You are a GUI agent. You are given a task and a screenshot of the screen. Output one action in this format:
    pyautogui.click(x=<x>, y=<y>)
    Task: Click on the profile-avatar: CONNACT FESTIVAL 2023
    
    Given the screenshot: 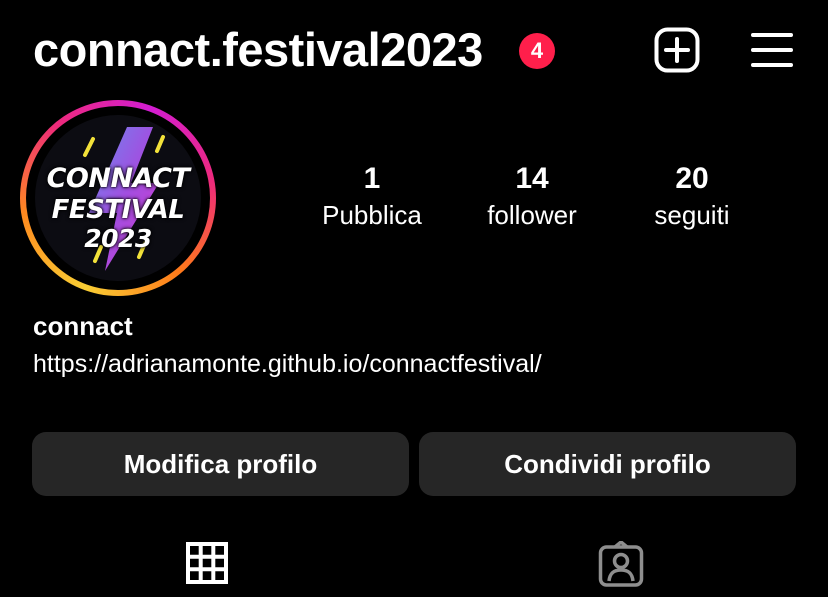 What is the action you would take?
    pyautogui.click(x=118, y=198)
    